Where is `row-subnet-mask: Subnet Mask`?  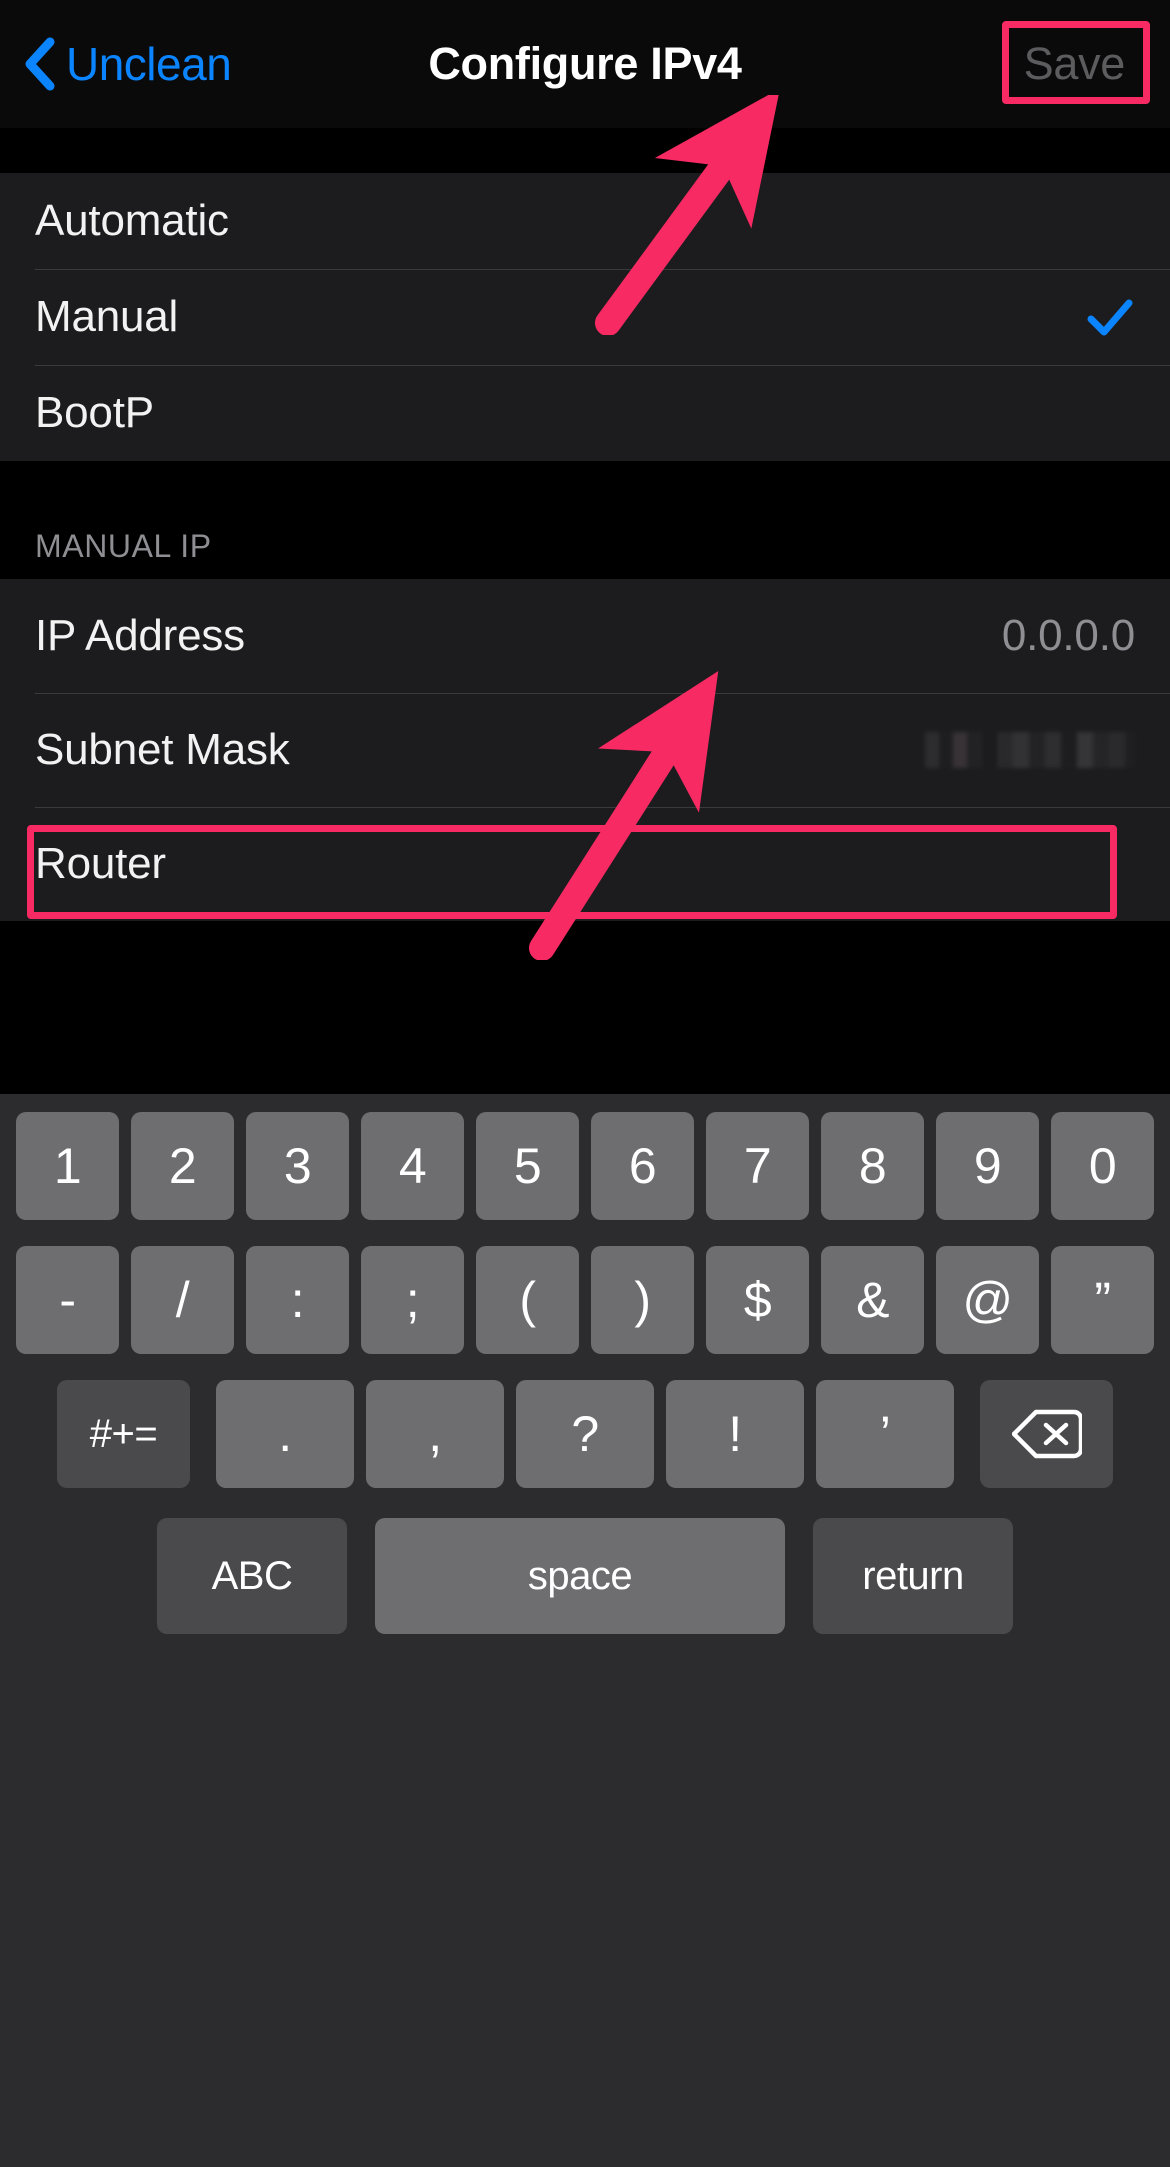 row-subnet-mask: Subnet Mask is located at coordinates (585, 750).